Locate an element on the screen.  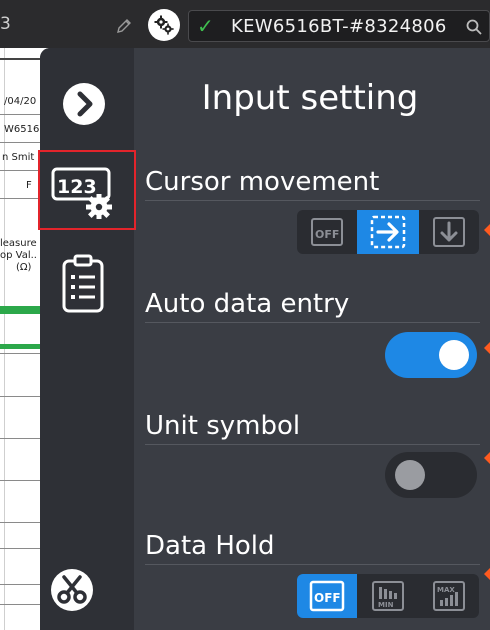
clipboard-list-icon is located at coordinates (83, 283).